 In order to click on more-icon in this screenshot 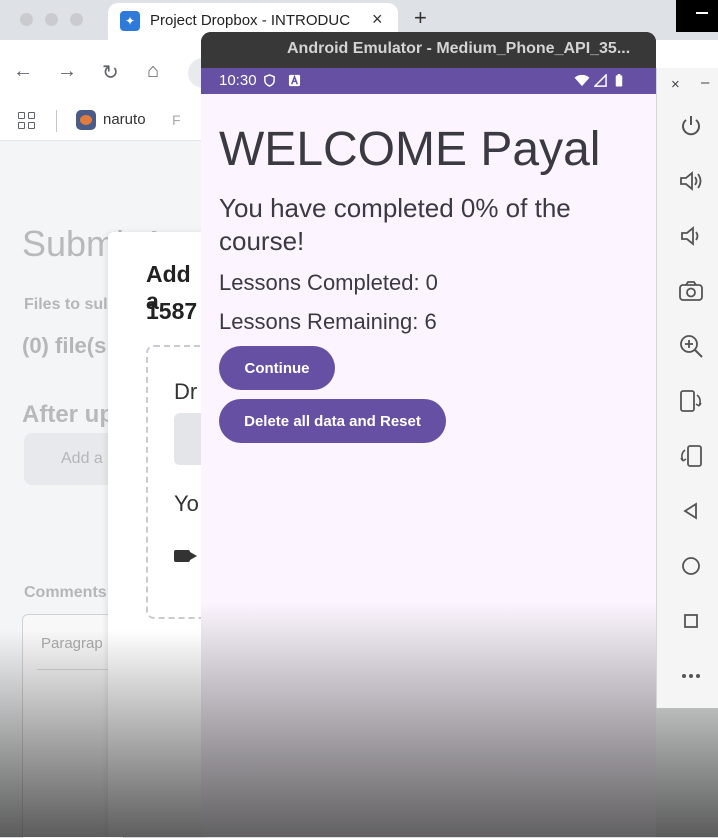, I will do `click(691, 676)`.